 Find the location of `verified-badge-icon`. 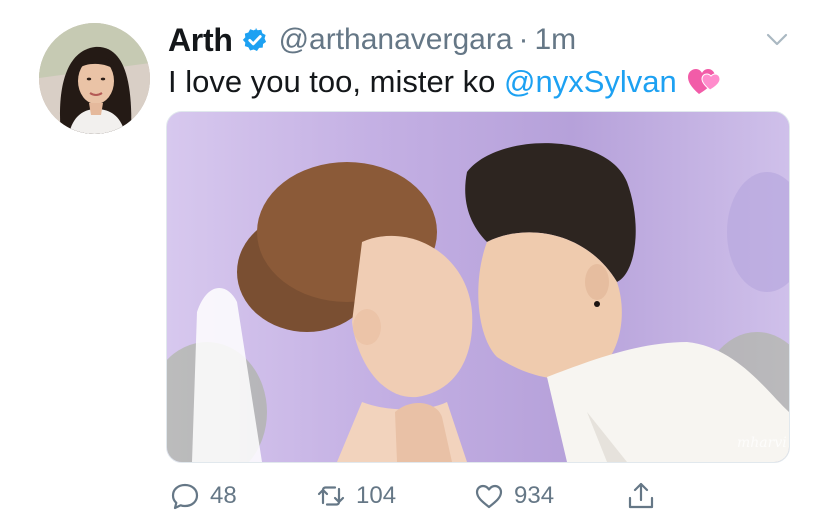

verified-badge-icon is located at coordinates (255, 40).